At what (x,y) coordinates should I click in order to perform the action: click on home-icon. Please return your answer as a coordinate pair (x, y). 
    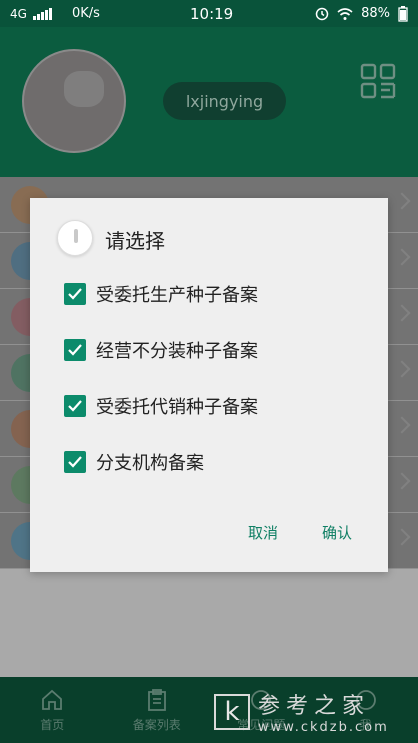
    Looking at the image, I should click on (52, 699).